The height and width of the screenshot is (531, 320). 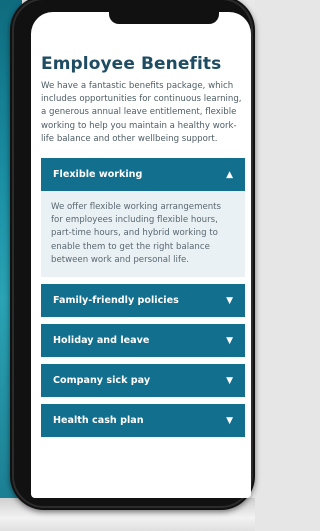 I want to click on accordion-header-flexible-working: Flexible working ▲, so click(x=143, y=175).